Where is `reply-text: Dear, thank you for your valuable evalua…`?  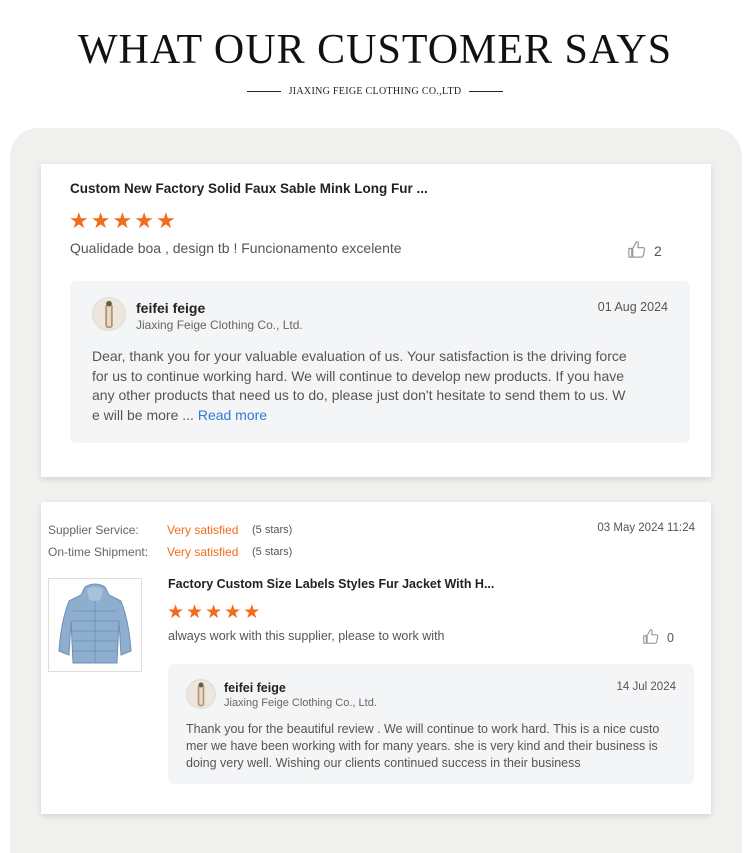
reply-text: Dear, thank you for your valuable evalua… is located at coordinates (387, 386).